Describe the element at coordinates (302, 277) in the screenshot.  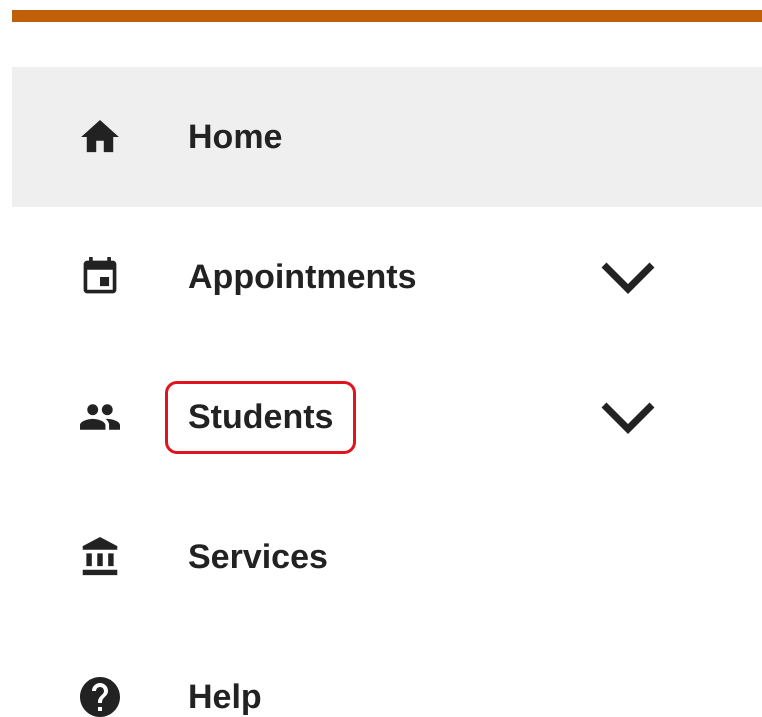
I see `menu-label: Appointments` at that location.